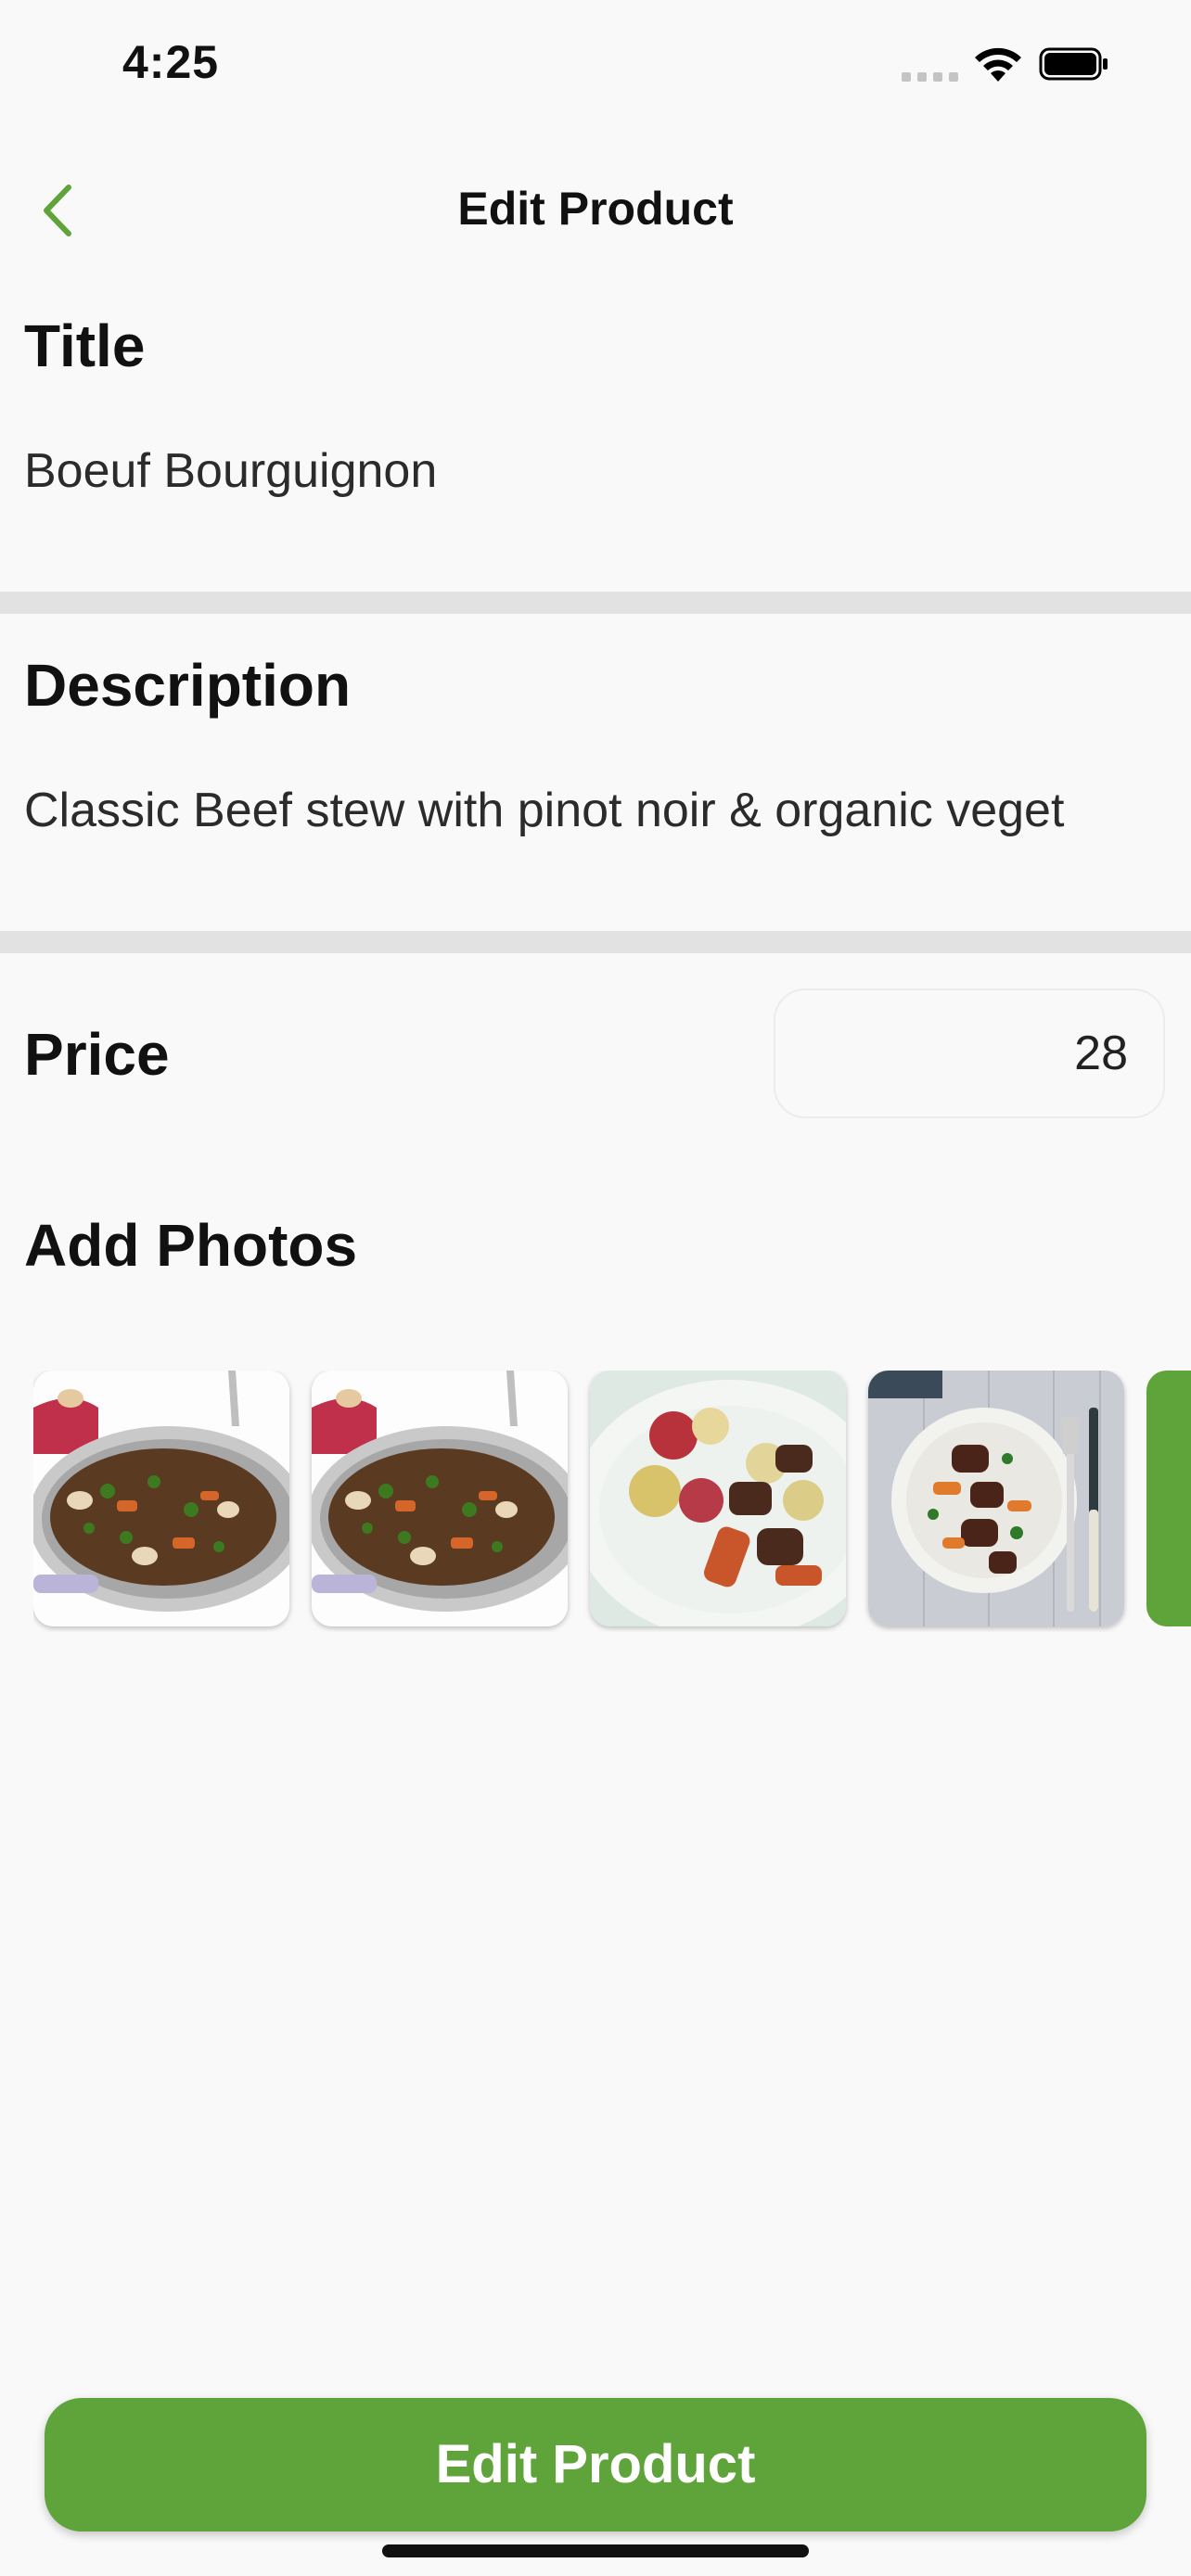 The height and width of the screenshot is (2576, 1191). I want to click on photo-strip, so click(612, 1501).